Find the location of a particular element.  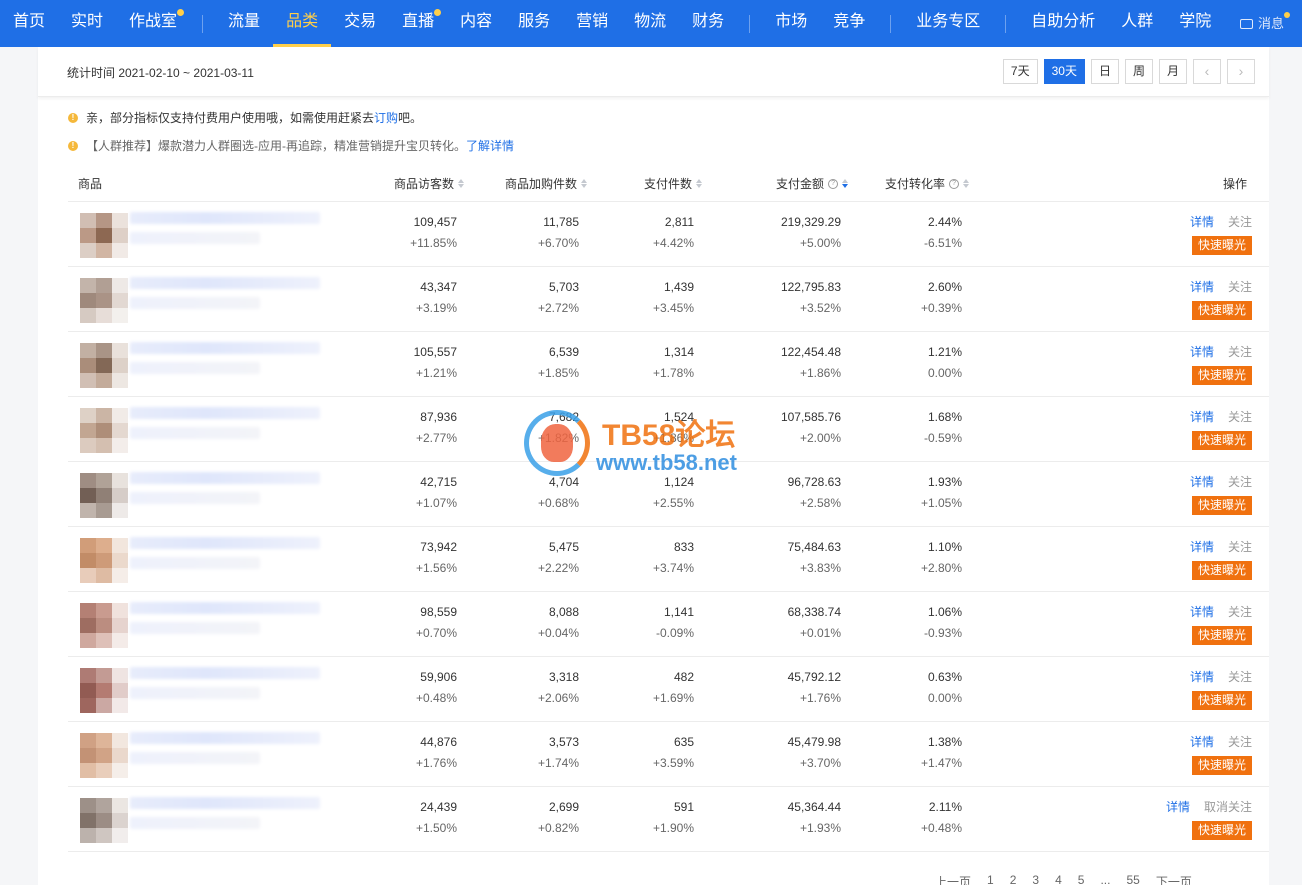

nav-item: 交易 is located at coordinates (360, 23).